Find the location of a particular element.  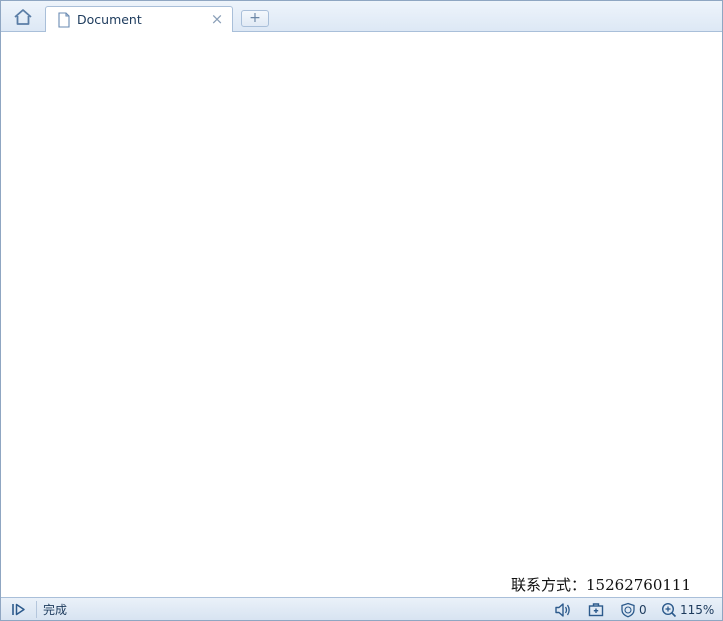

home-icon is located at coordinates (23, 17).